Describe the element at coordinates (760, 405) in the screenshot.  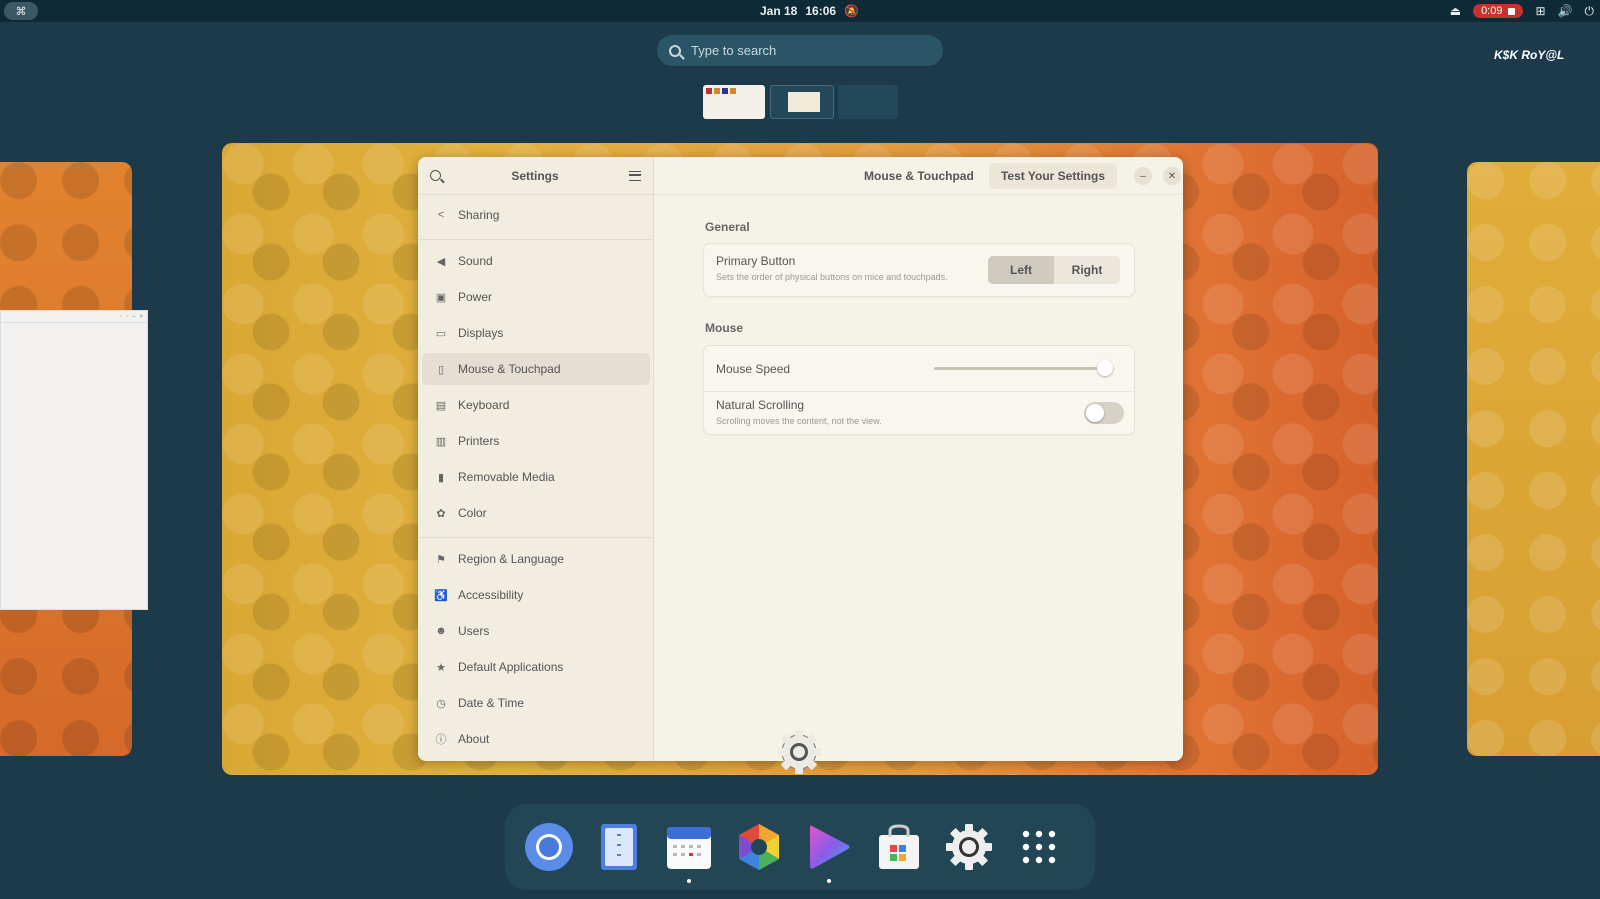
I see `natural-scrolling-title: Natural Scrolling` at that location.